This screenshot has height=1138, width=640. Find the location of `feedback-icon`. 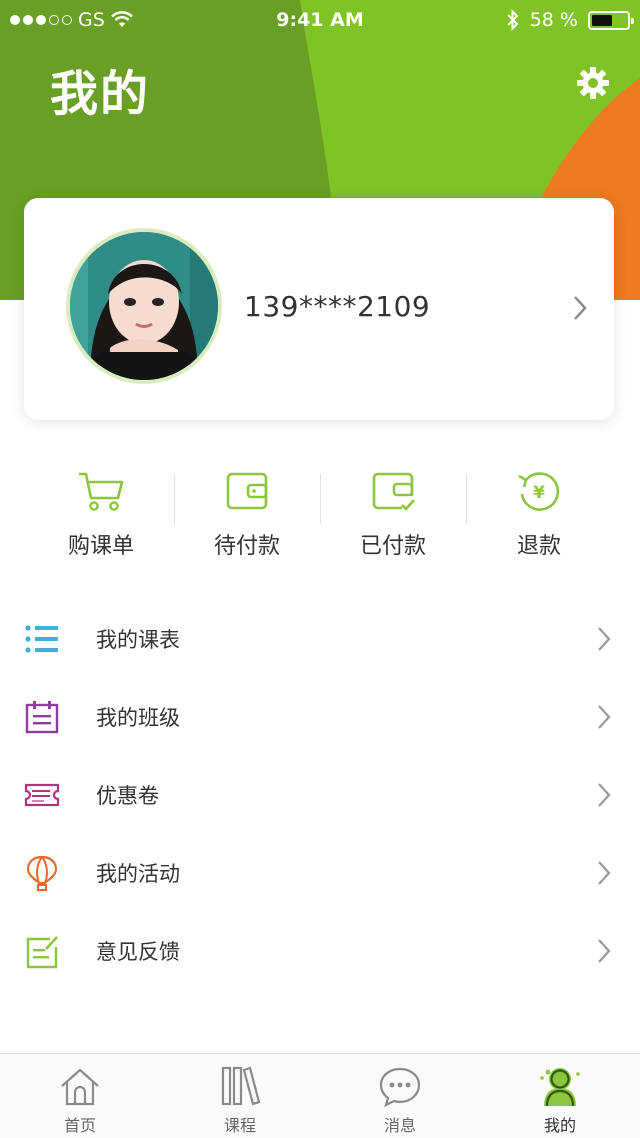

feedback-icon is located at coordinates (42, 952).